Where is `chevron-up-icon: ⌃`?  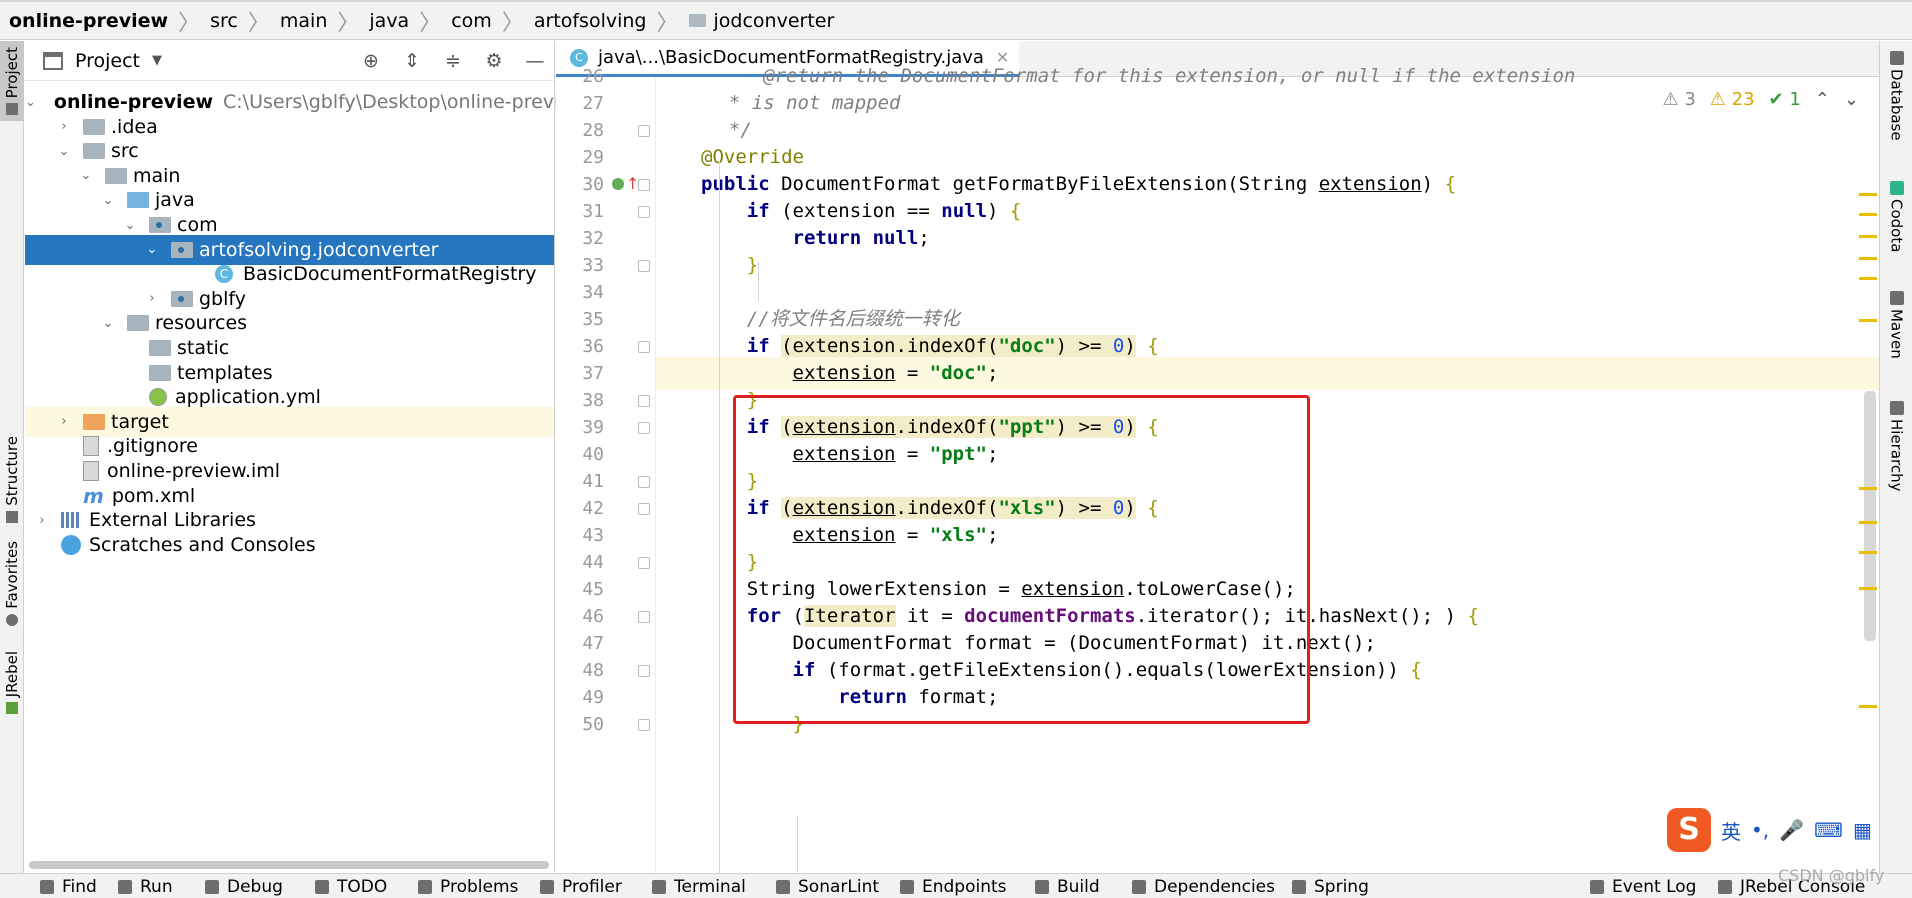
chevron-up-icon: ⌃ is located at coordinates (1822, 99).